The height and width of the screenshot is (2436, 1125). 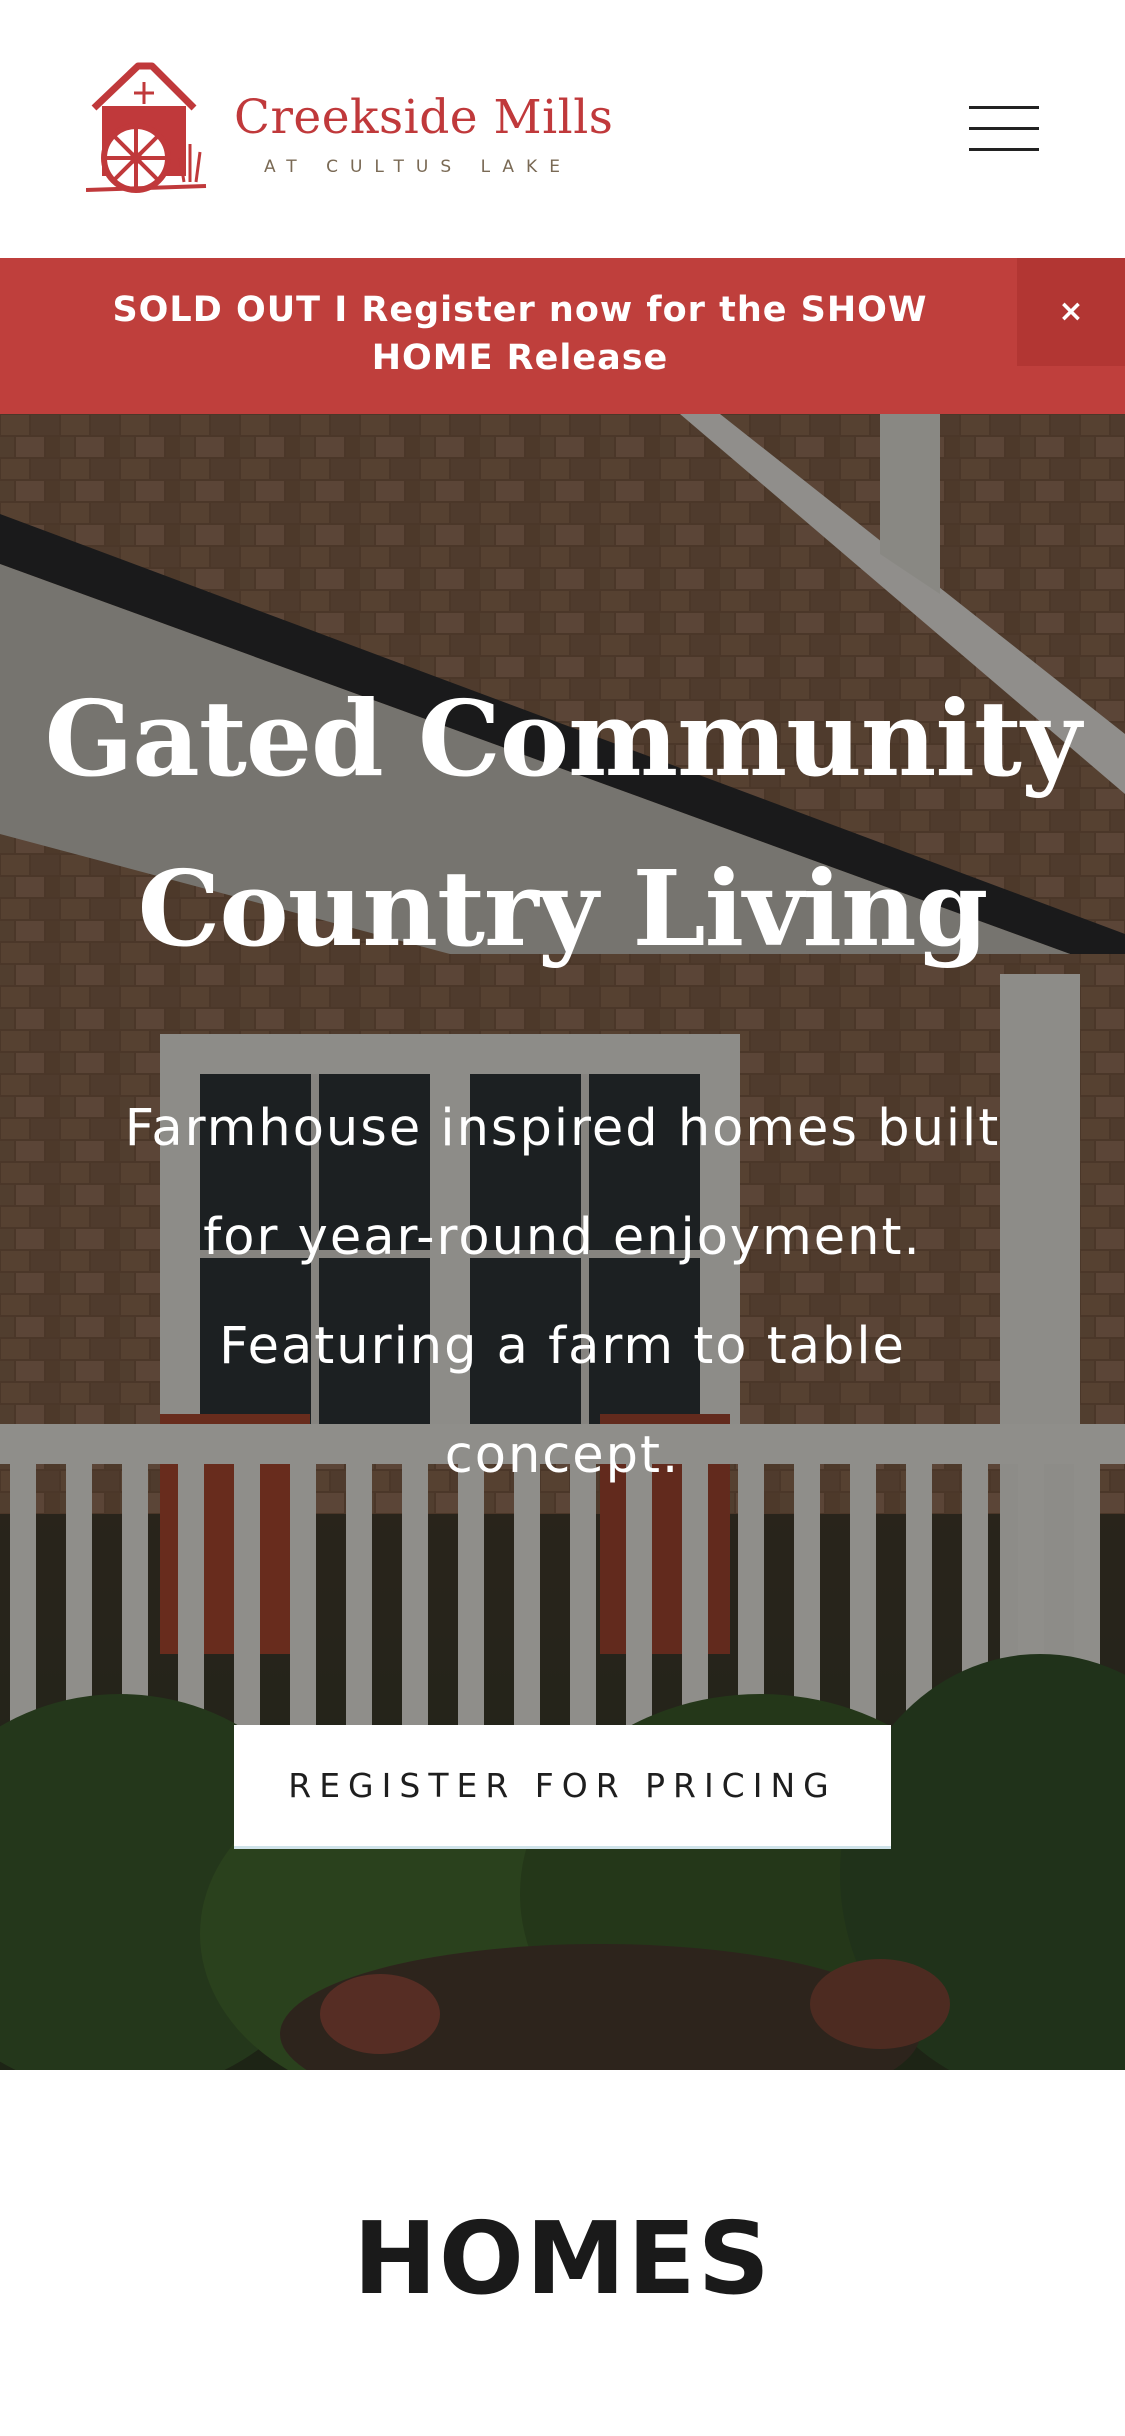 I want to click on site-logo: Creekside Mills AT CULTUS LAKE, so click(x=349, y=132).